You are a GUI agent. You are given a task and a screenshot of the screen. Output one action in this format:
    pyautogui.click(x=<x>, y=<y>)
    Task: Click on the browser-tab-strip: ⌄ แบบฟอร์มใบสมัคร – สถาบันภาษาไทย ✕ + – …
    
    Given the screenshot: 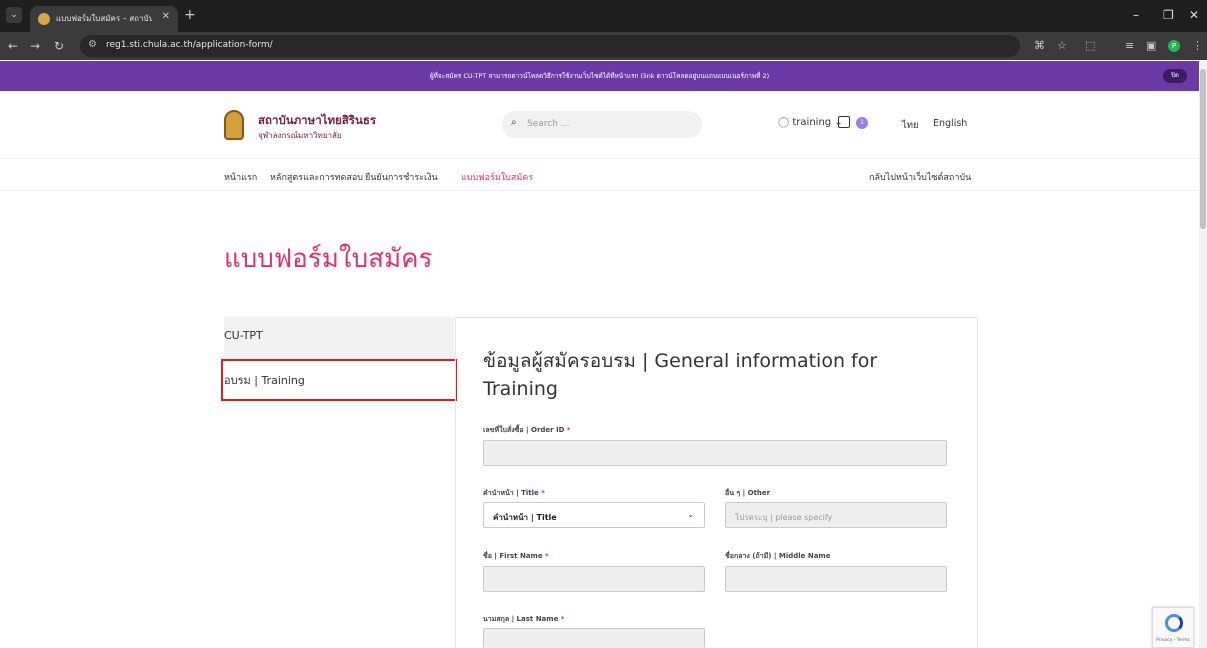 What is the action you would take?
    pyautogui.click(x=603, y=16)
    